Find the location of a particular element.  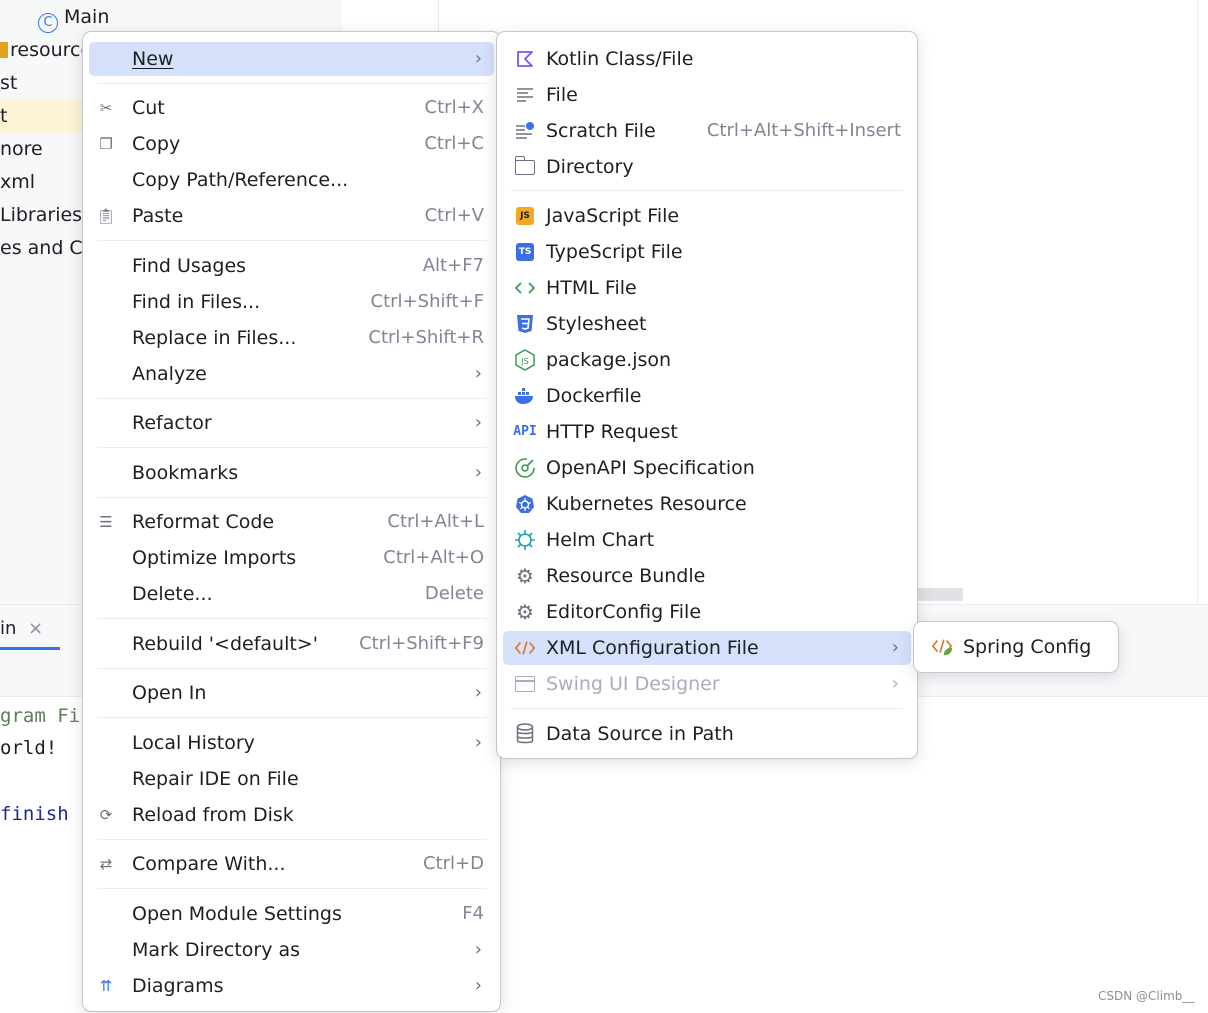

menu-item-refactor: Refactor › is located at coordinates (291, 423).